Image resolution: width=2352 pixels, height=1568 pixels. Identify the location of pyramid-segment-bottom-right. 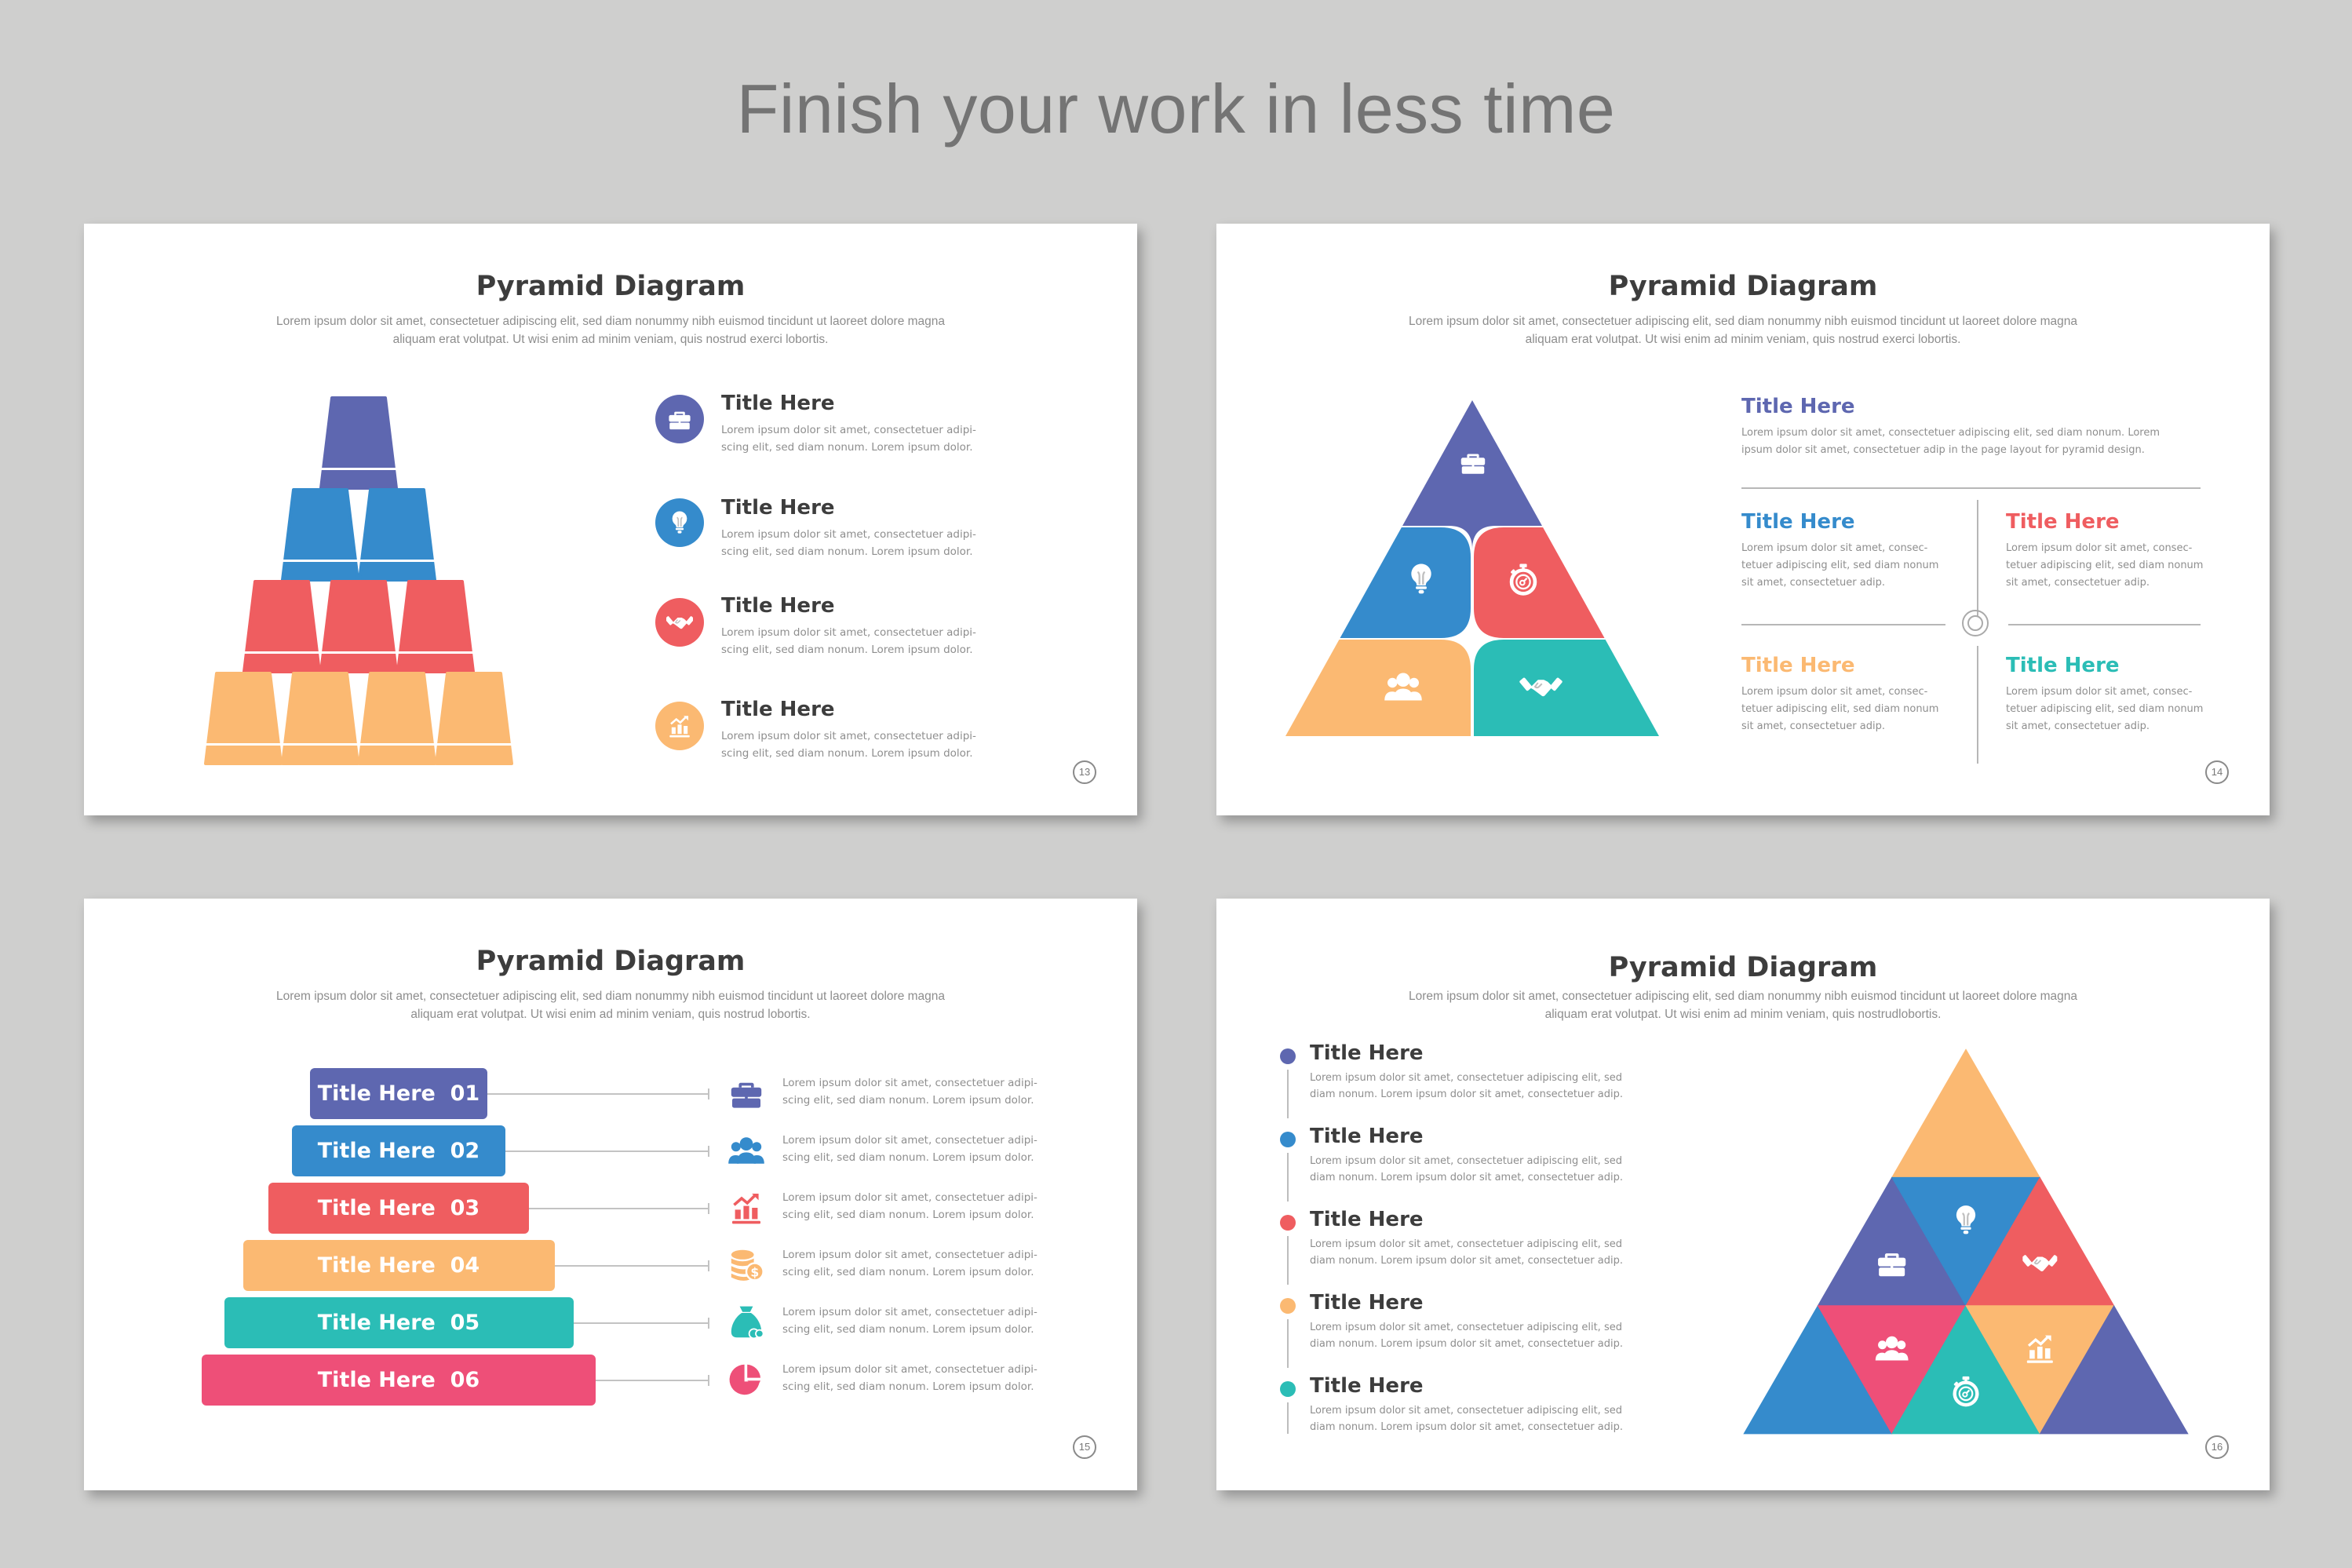
(1566, 688).